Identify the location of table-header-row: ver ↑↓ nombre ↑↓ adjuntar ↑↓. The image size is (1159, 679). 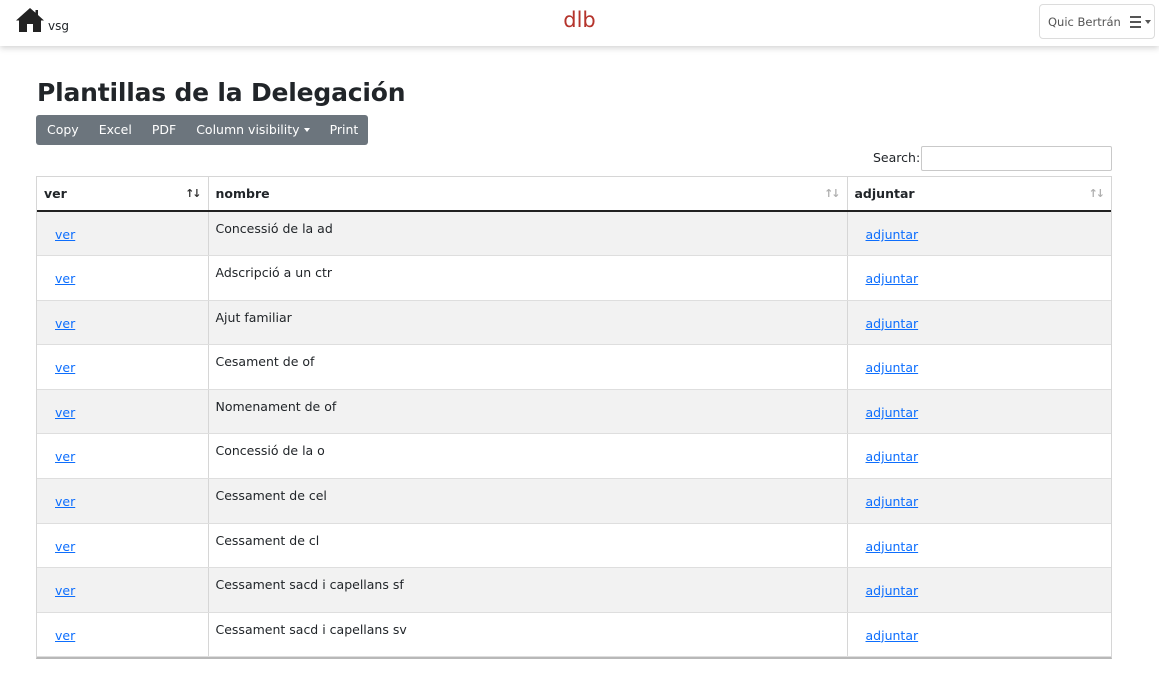
(574, 194).